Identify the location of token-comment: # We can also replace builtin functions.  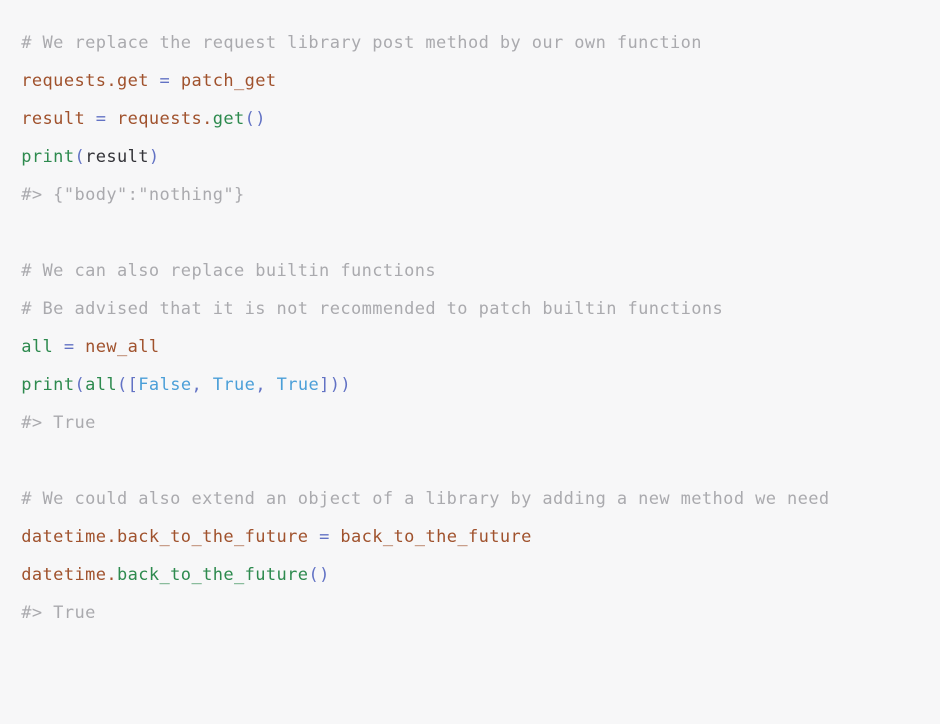
(229, 271).